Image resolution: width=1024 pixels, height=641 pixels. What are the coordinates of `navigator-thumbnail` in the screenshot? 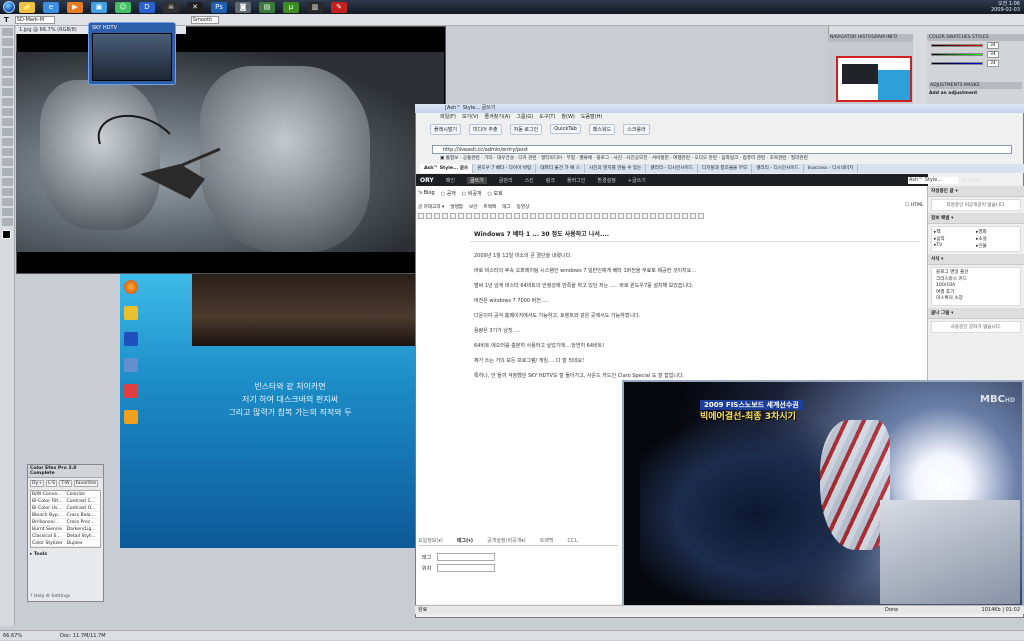 It's located at (874, 79).